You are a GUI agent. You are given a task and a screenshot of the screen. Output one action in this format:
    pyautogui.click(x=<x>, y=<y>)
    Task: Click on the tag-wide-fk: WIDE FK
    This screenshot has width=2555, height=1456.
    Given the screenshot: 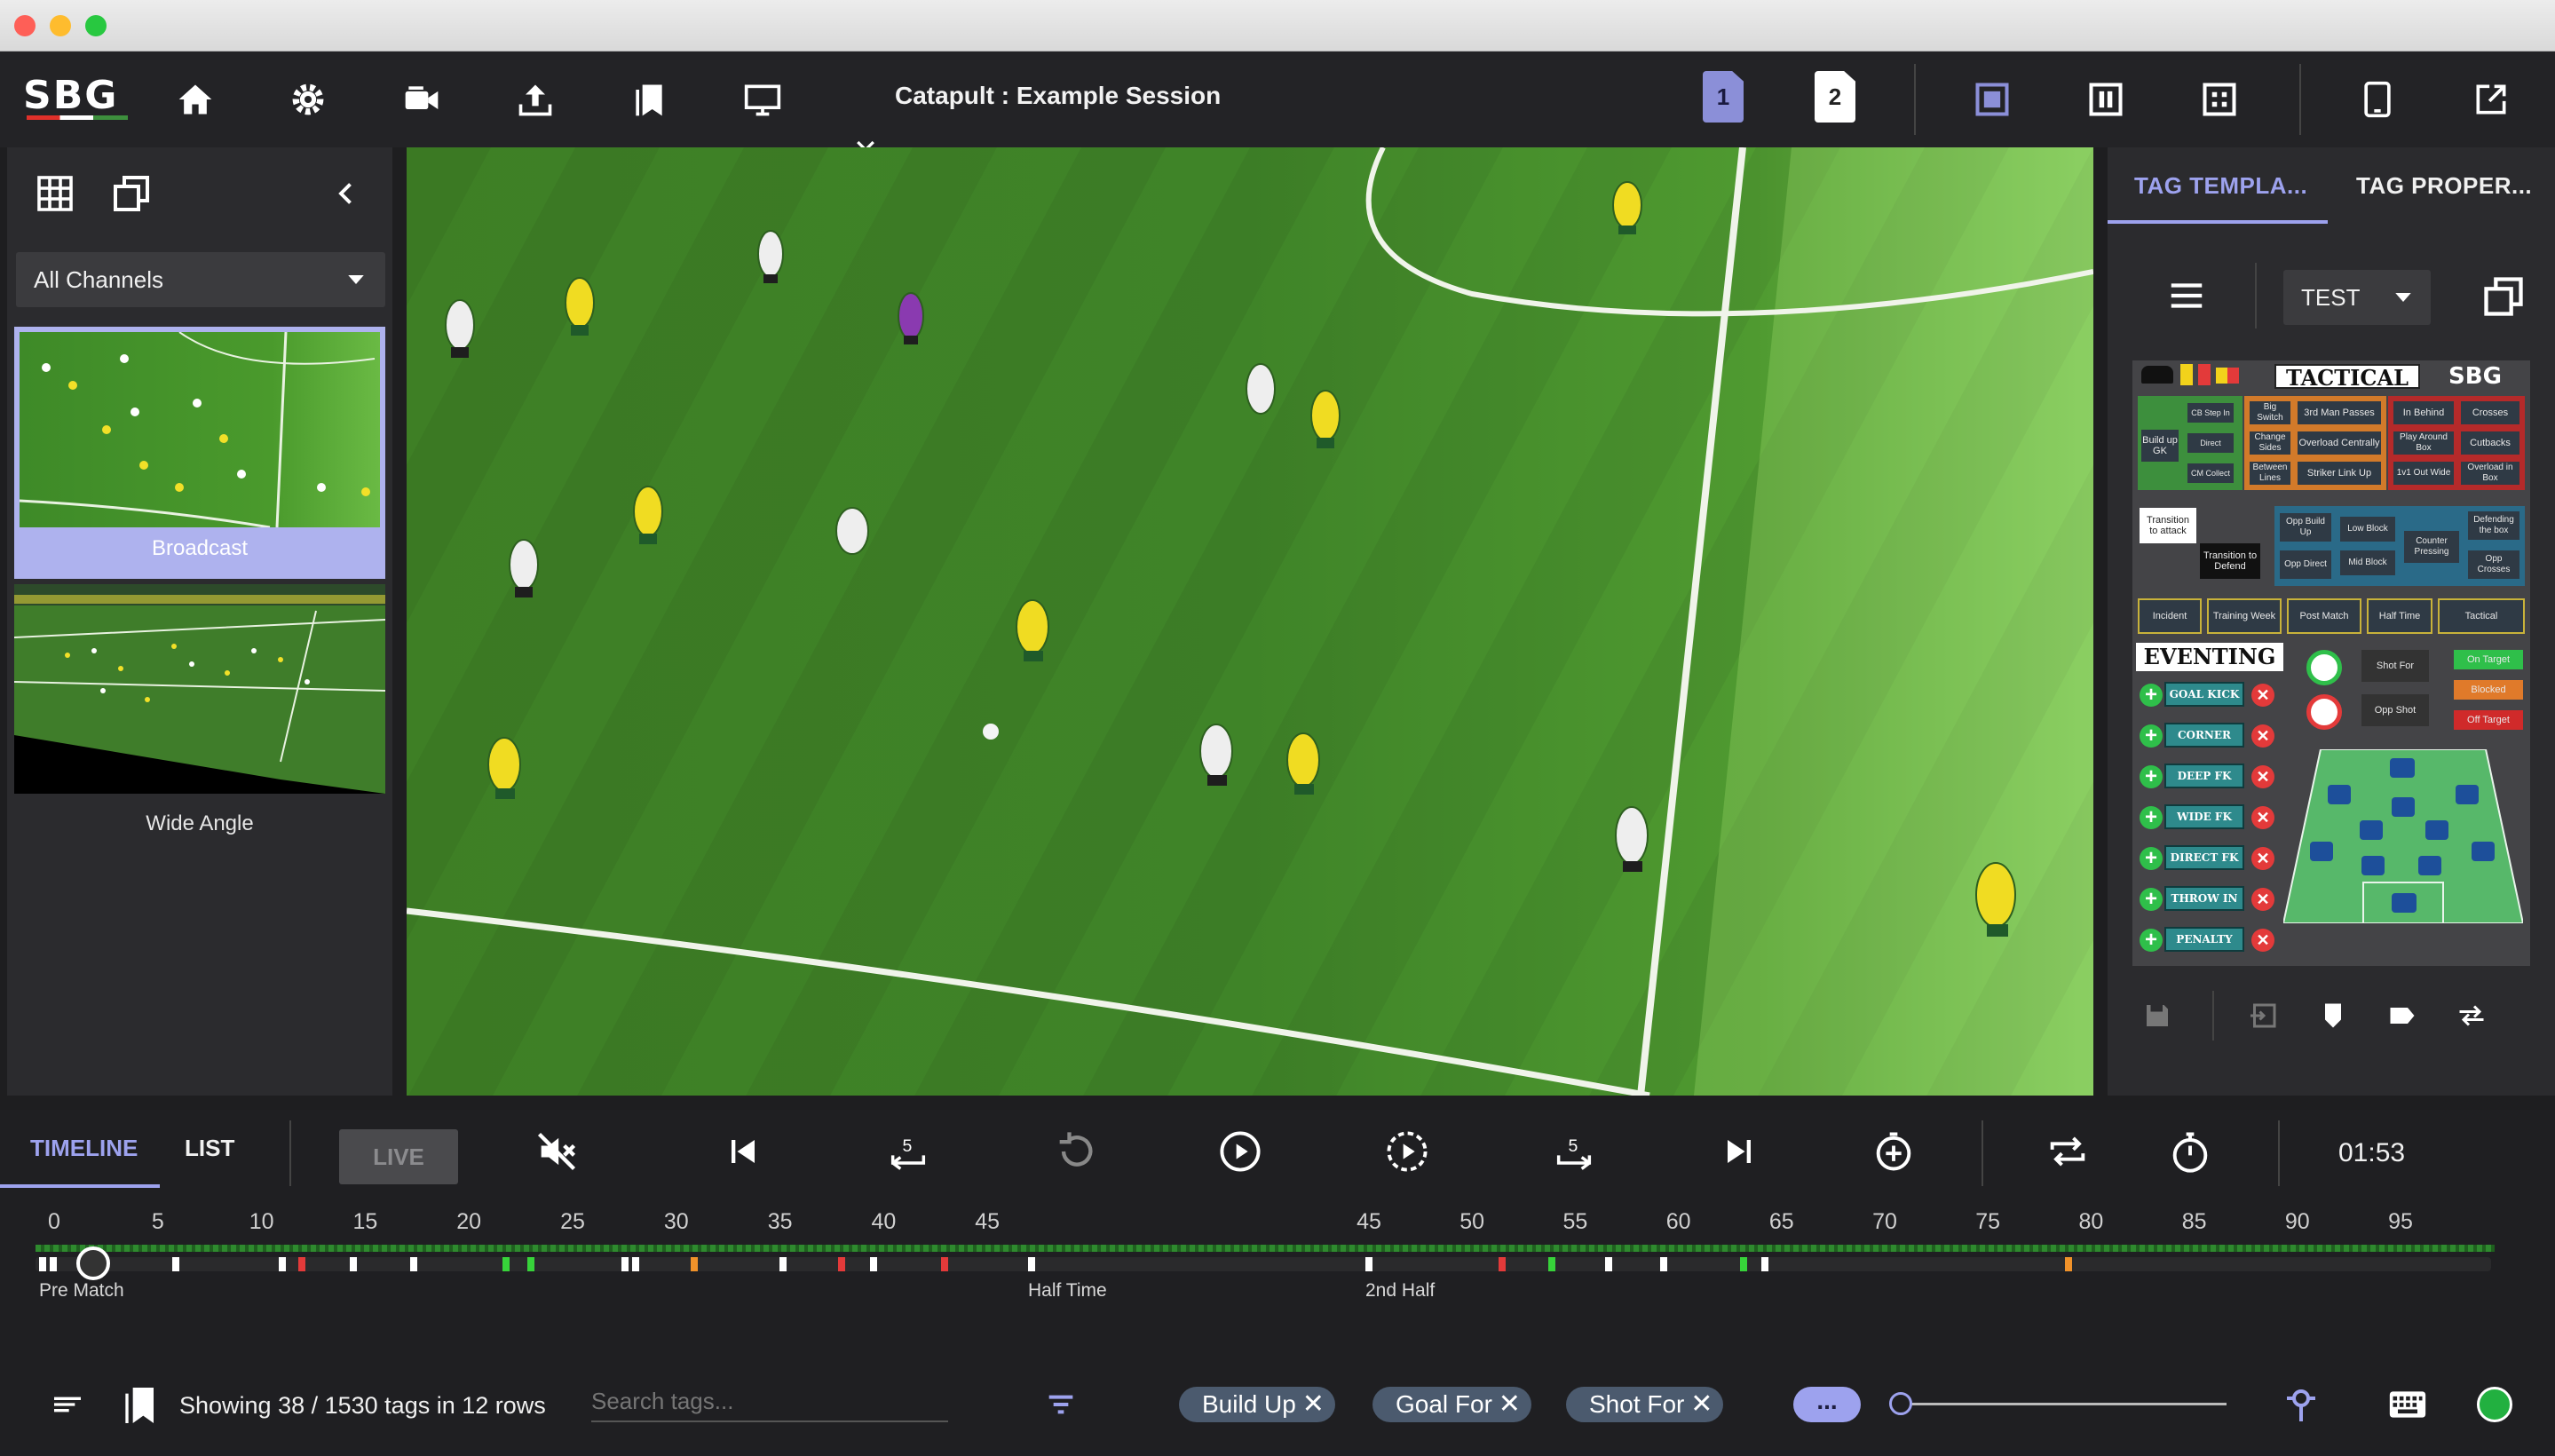 What is the action you would take?
    pyautogui.click(x=2204, y=816)
    